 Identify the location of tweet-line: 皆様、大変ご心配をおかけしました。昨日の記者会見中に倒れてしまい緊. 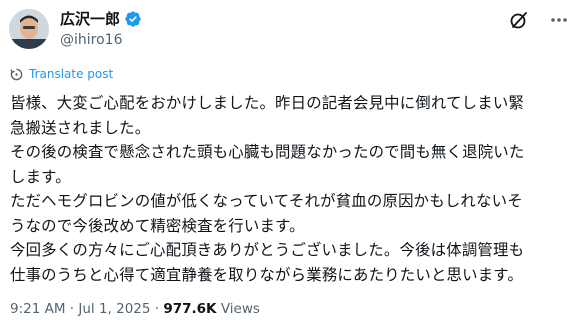
(267, 103).